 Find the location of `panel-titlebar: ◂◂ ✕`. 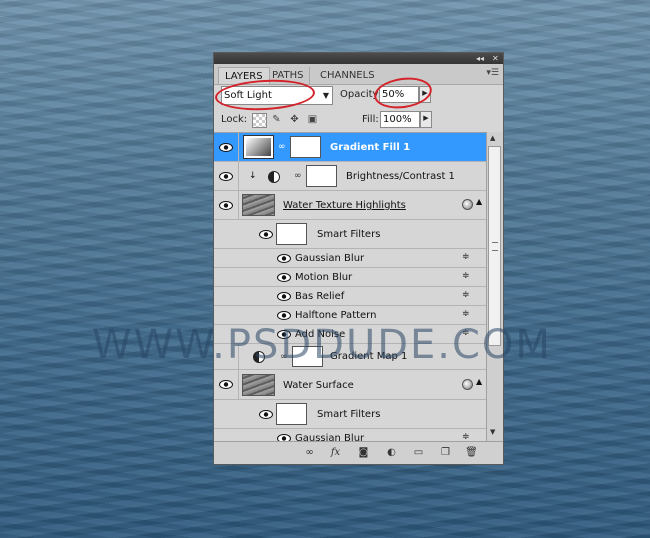

panel-titlebar: ◂◂ ✕ is located at coordinates (358, 58).